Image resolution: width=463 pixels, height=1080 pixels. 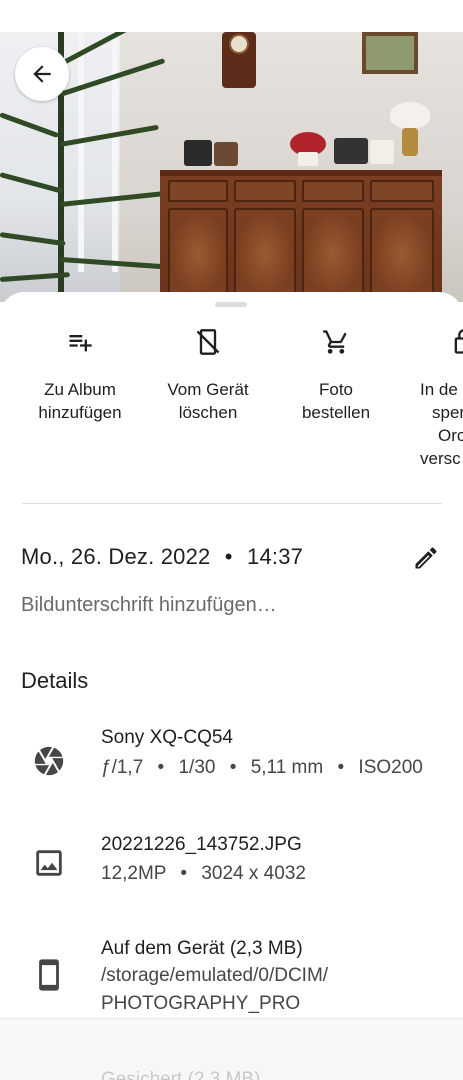 I want to click on iso-value: ISO200, so click(x=390, y=767).